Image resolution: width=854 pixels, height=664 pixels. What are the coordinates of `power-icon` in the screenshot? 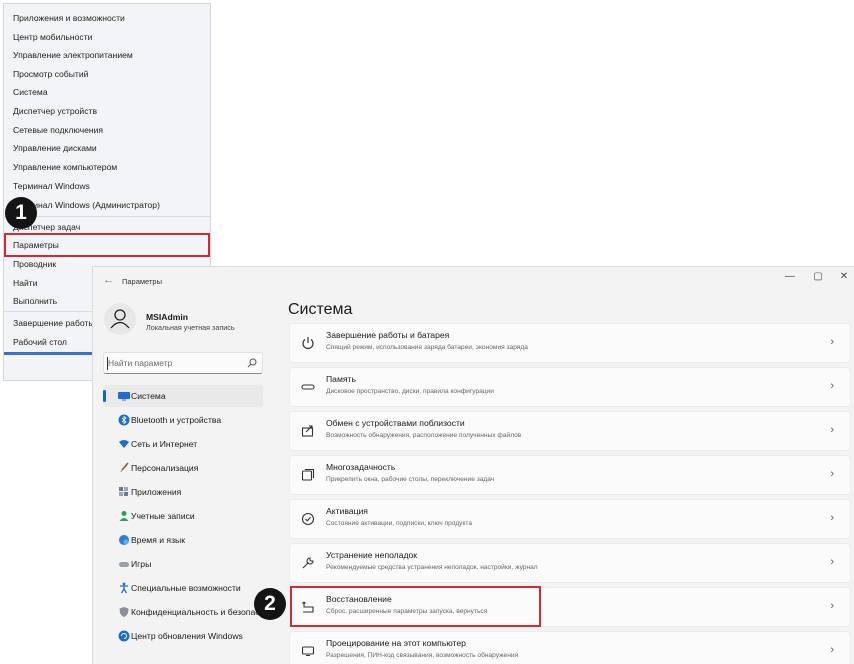 It's located at (308, 343).